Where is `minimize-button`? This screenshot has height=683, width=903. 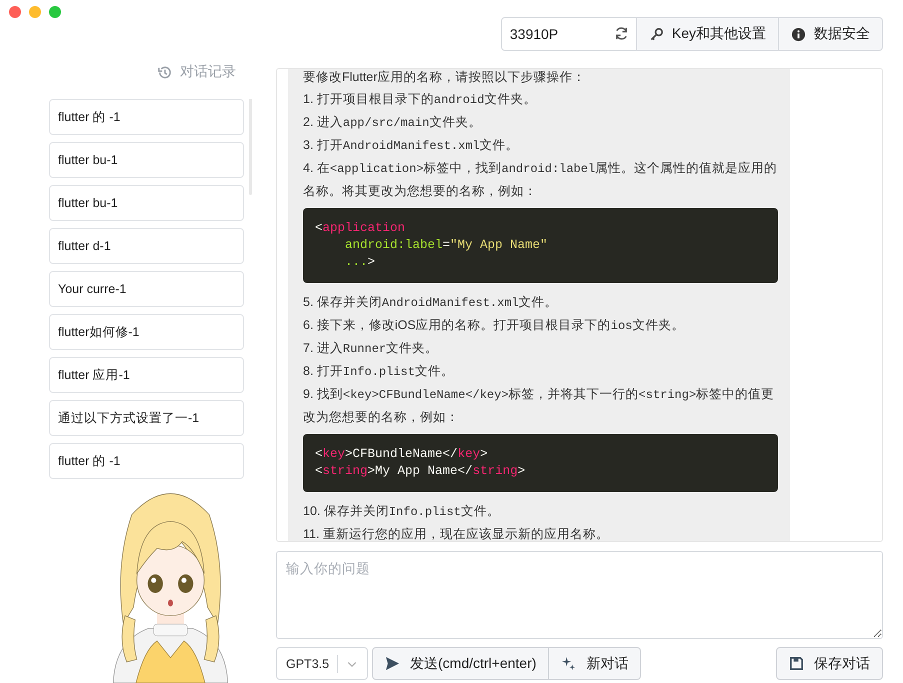 minimize-button is located at coordinates (35, 12).